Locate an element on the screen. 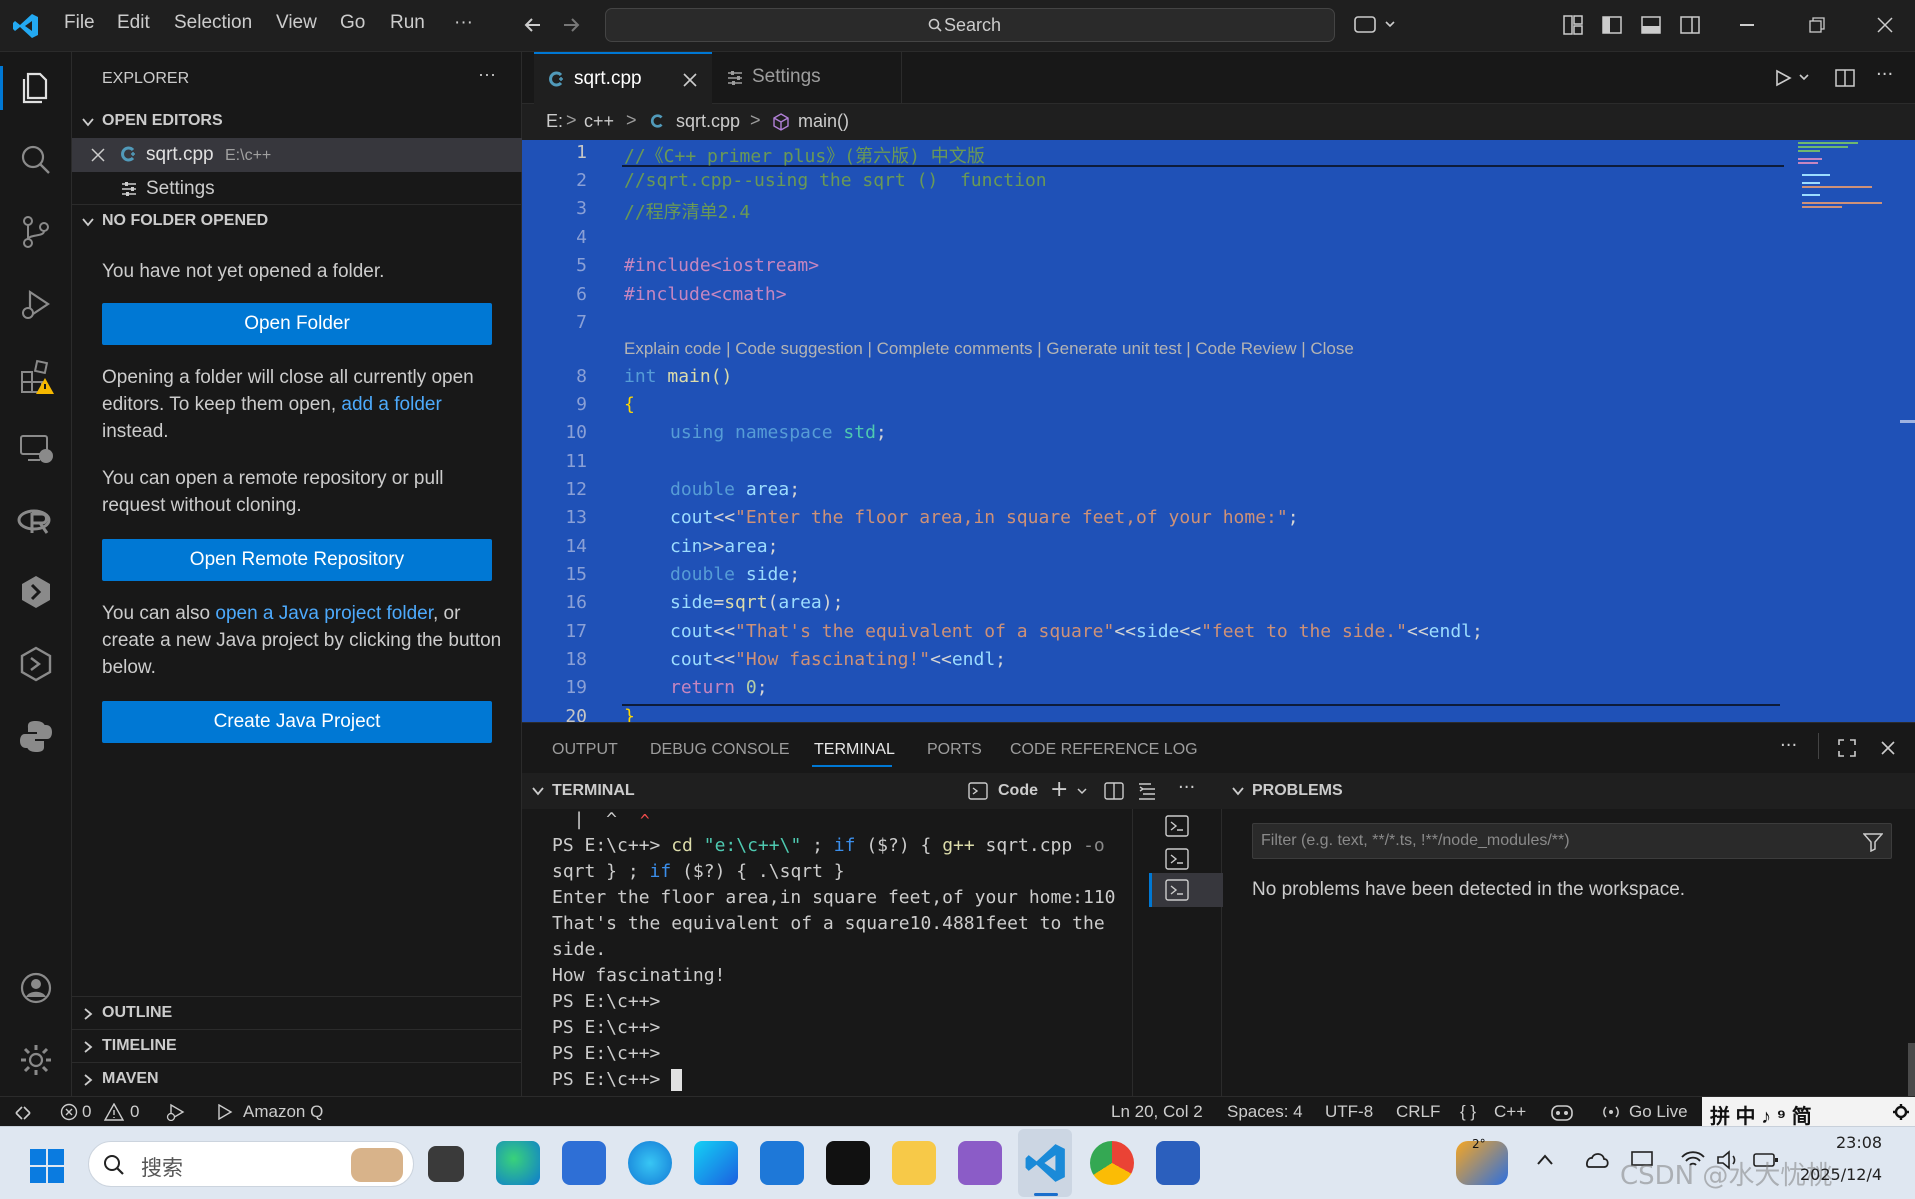 The image size is (1915, 1199). restore-icon is located at coordinates (1817, 25).